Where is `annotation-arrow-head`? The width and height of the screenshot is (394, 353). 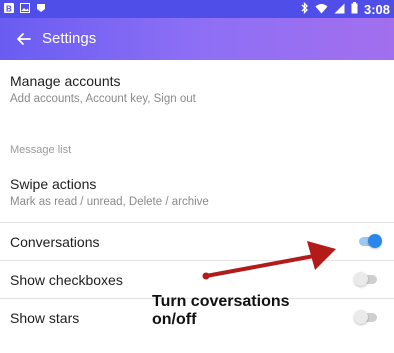 annotation-arrow-head is located at coordinates (321, 255).